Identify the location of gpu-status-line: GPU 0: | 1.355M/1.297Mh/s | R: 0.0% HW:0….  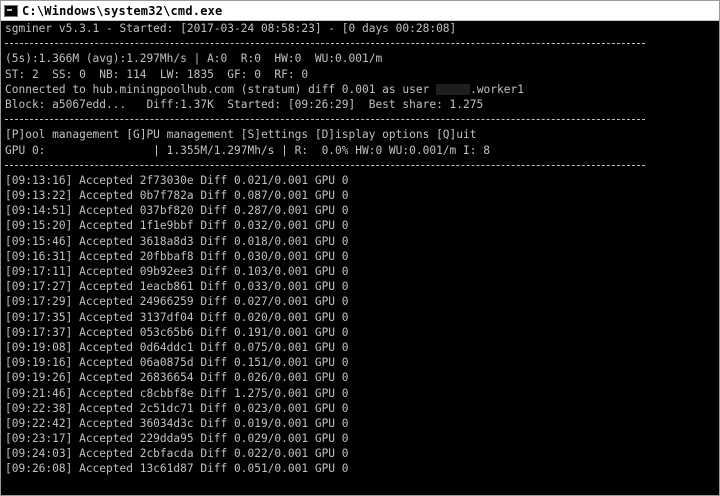
(247, 150).